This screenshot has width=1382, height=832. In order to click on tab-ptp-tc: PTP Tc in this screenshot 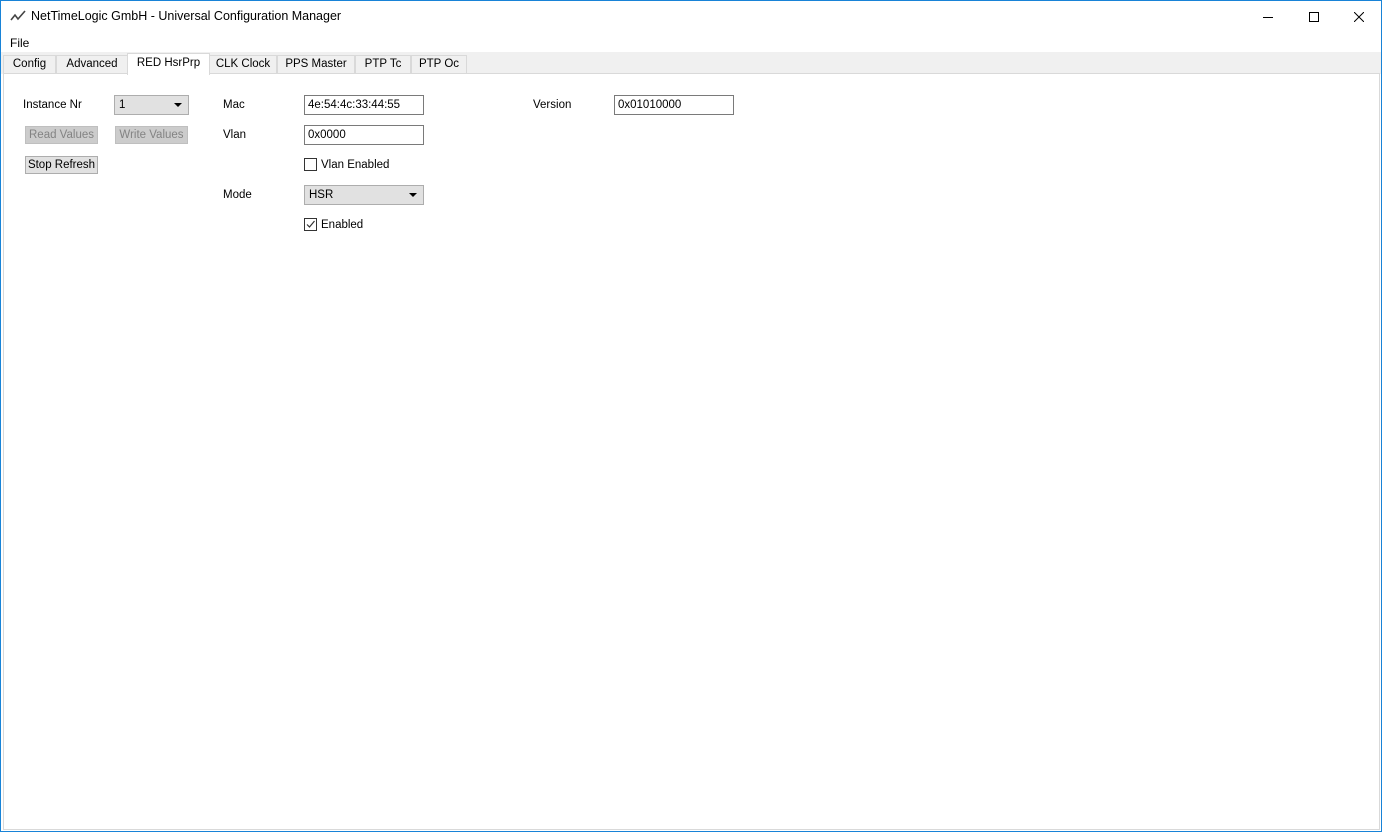, I will do `click(383, 64)`.